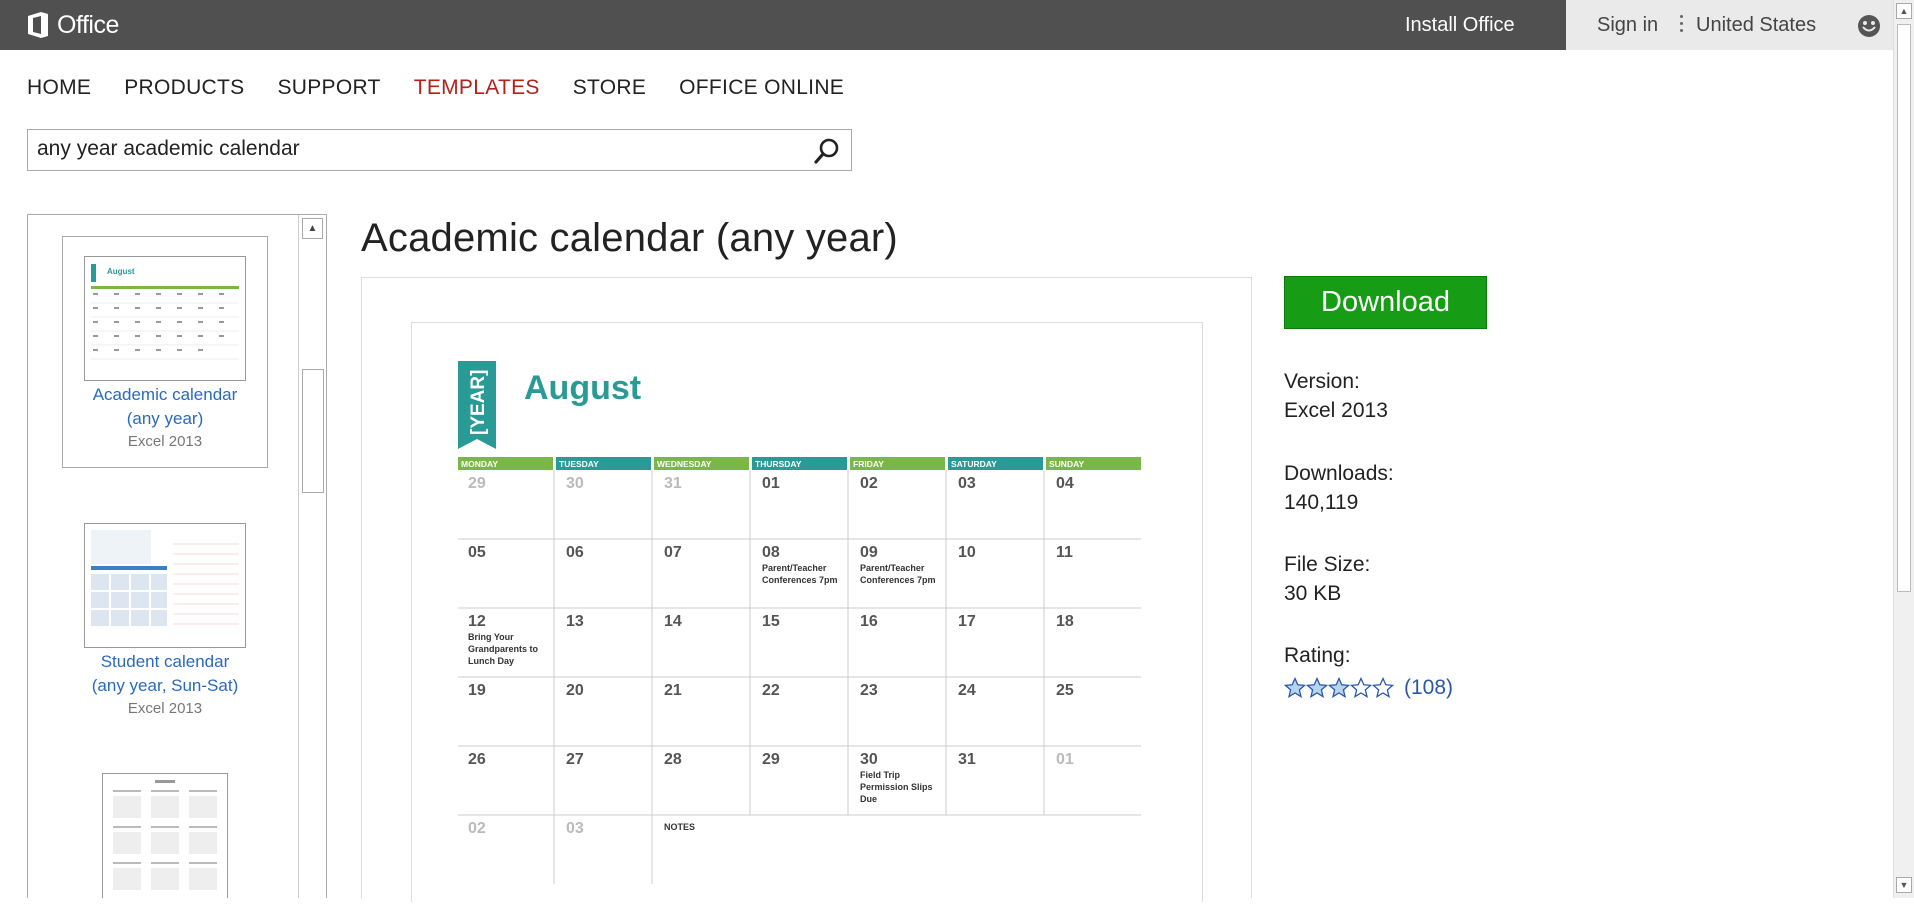  I want to click on calendar-day-number: 14, so click(673, 621).